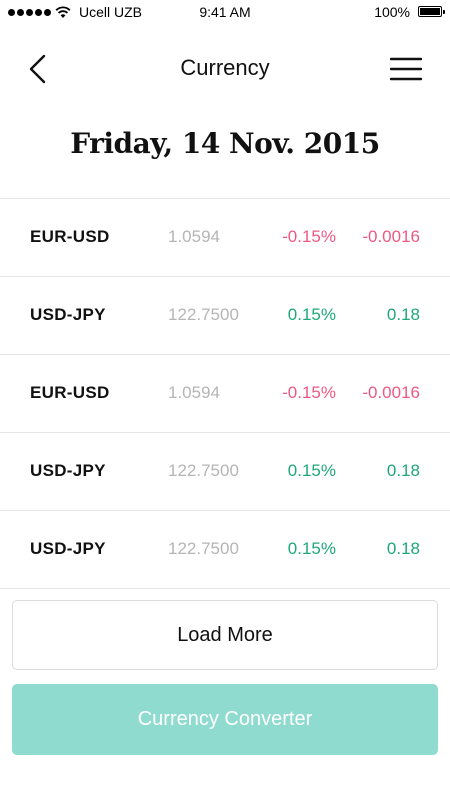 This screenshot has height=800, width=450. Describe the element at coordinates (431, 11) in the screenshot. I see `battery-icon` at that location.